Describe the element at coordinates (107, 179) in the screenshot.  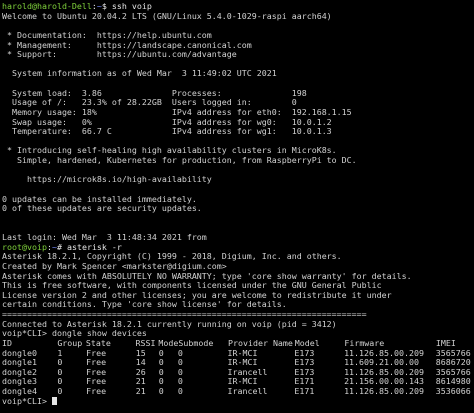
I see `microk8s-link-line: https://microk8s.io/high-availability` at that location.